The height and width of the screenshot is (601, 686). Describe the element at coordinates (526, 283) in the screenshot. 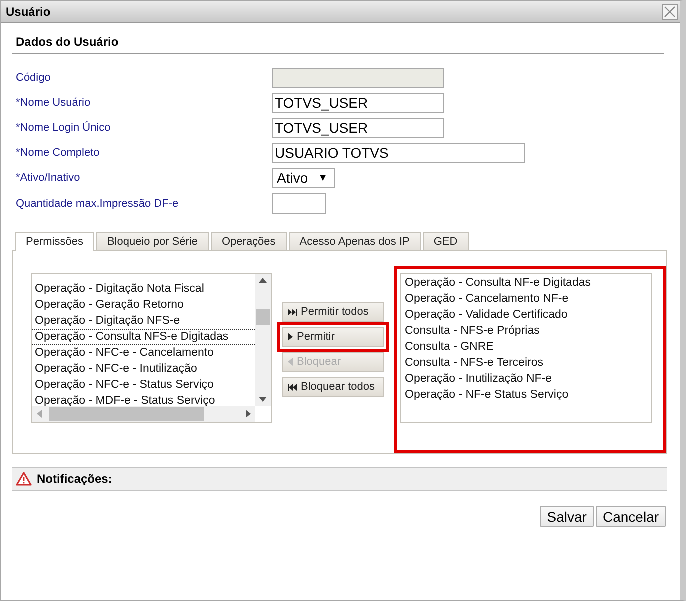

I see `list-item: Operação - Consulta NF-e Digitadas` at that location.